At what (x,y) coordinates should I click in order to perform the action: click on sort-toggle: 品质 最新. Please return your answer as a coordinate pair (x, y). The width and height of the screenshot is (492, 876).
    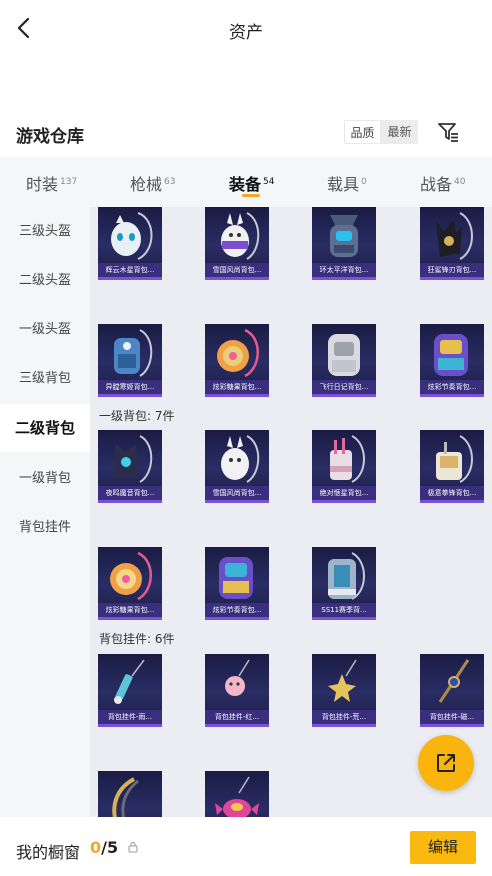
    Looking at the image, I should click on (381, 132).